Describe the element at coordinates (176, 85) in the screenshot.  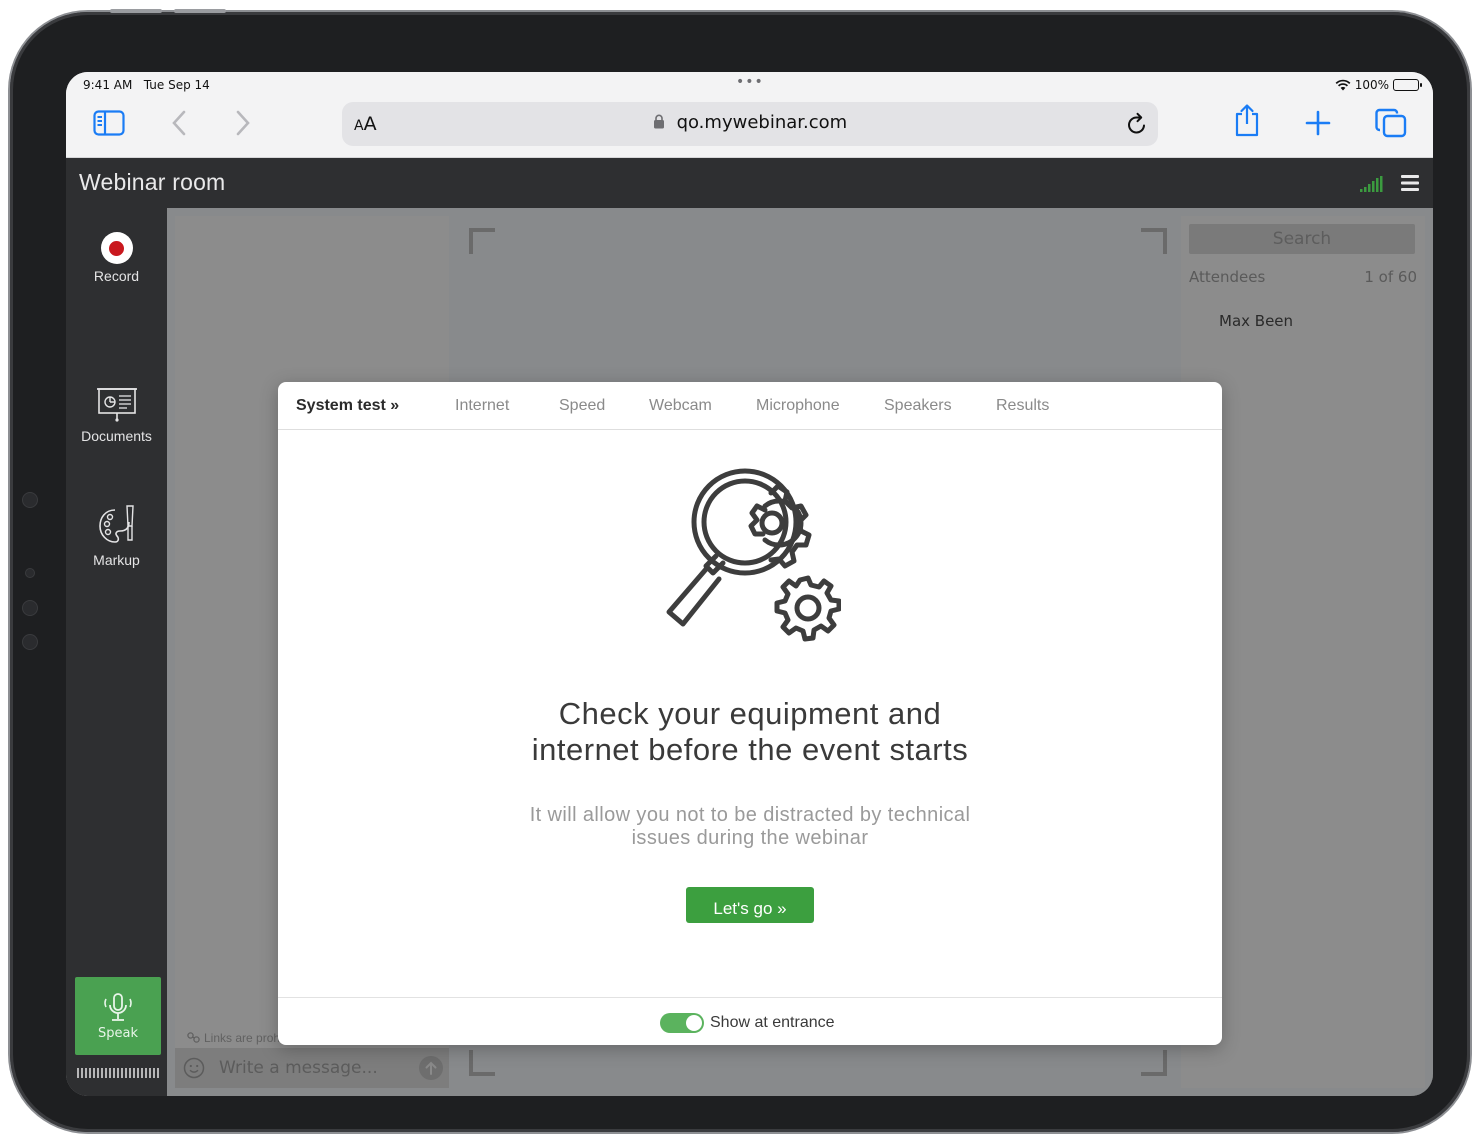
I see `status-date: Tue Sep 14` at that location.